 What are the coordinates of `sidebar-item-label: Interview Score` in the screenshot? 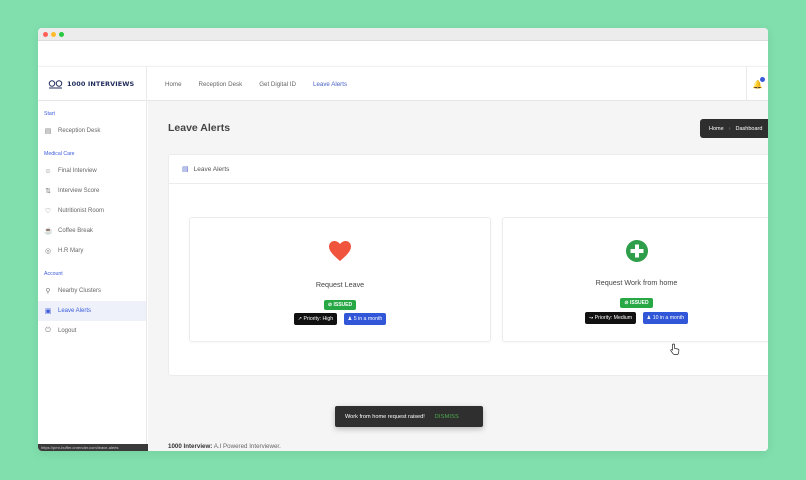 It's located at (79, 191).